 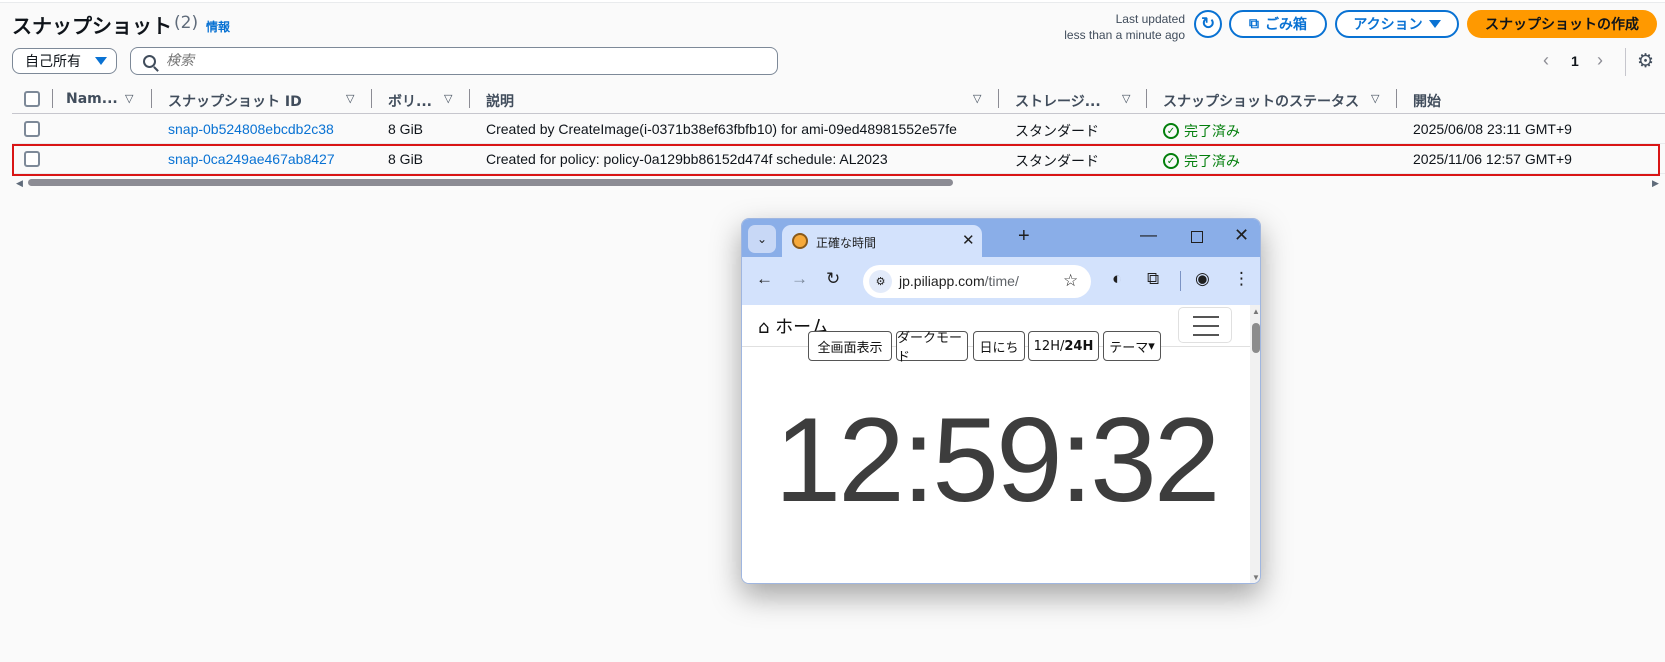 I want to click on tab-strip: ⌄ 正確な時間 ✕ + — ✕, so click(x=1001, y=238).